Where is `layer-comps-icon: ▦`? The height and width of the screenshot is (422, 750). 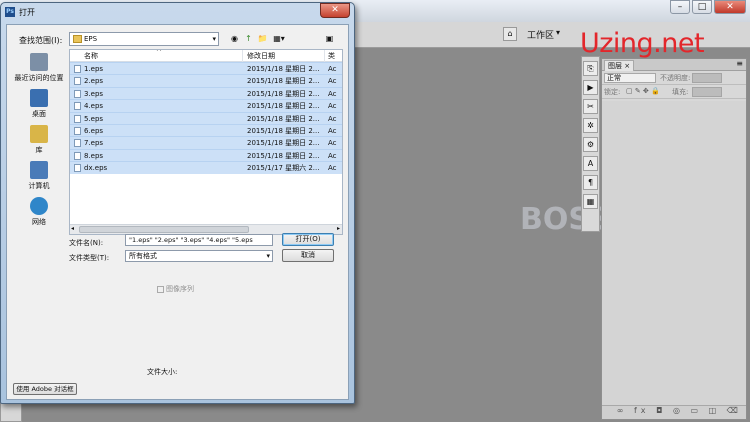 layer-comps-icon: ▦ is located at coordinates (590, 201).